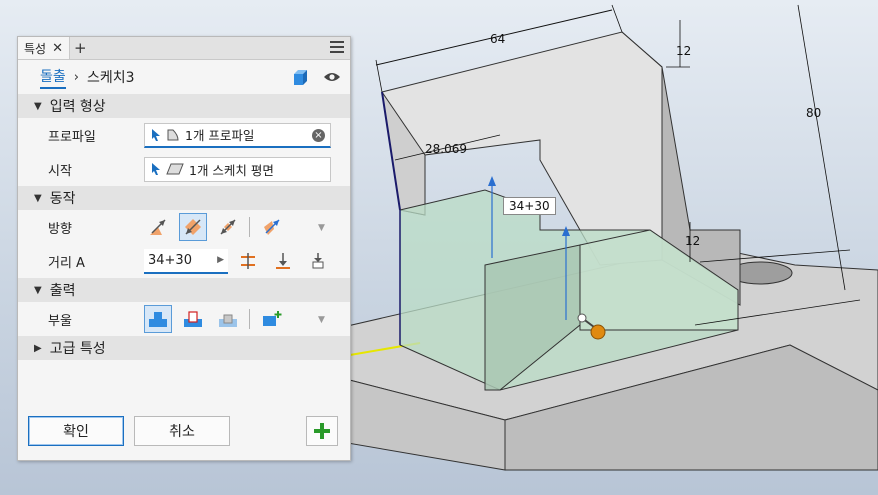  I want to click on drag-origin-handle, so click(582, 318).